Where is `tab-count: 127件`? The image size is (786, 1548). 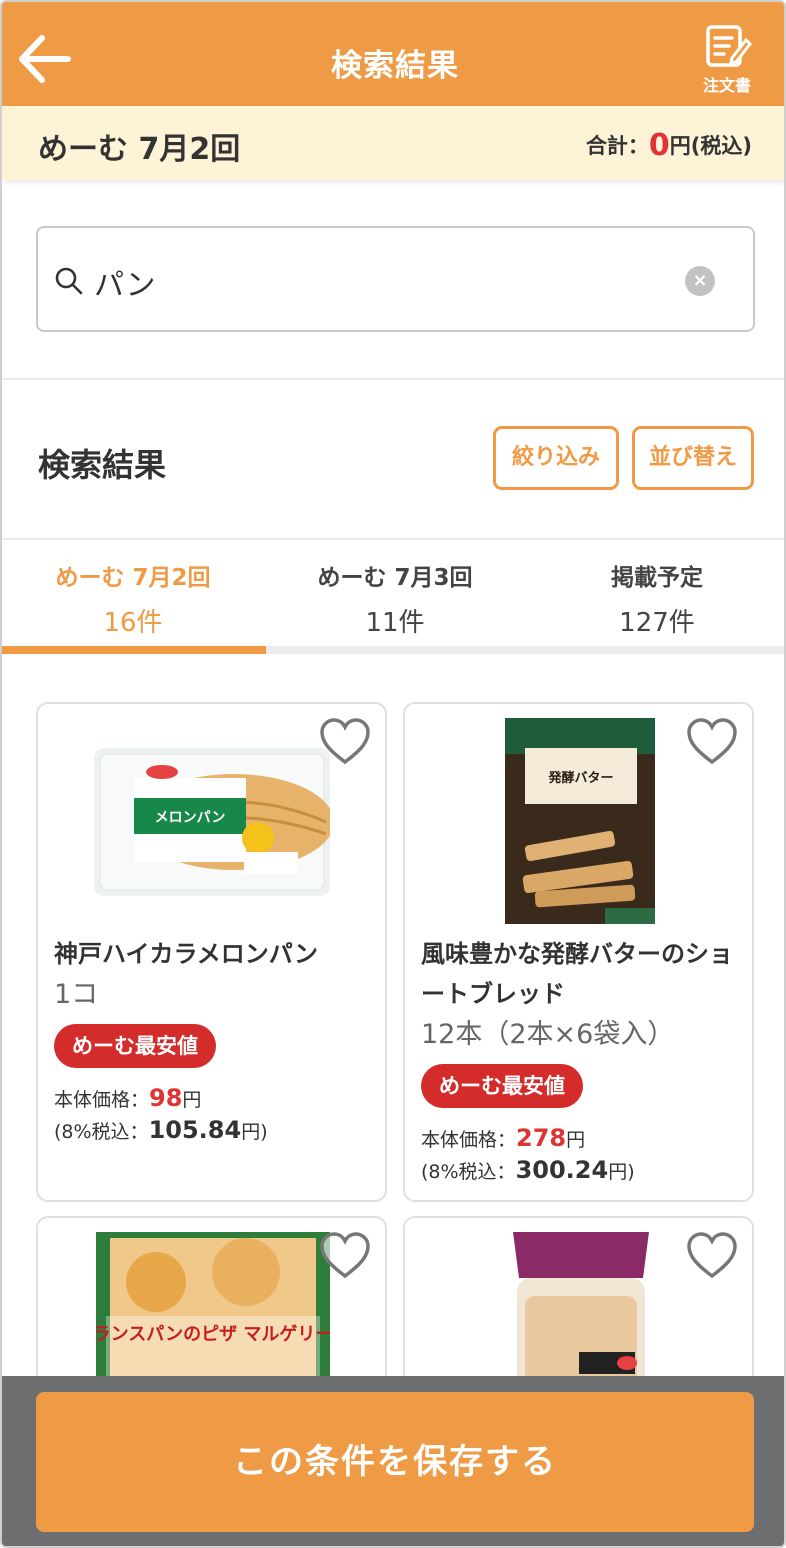 tab-count: 127件 is located at coordinates (657, 623).